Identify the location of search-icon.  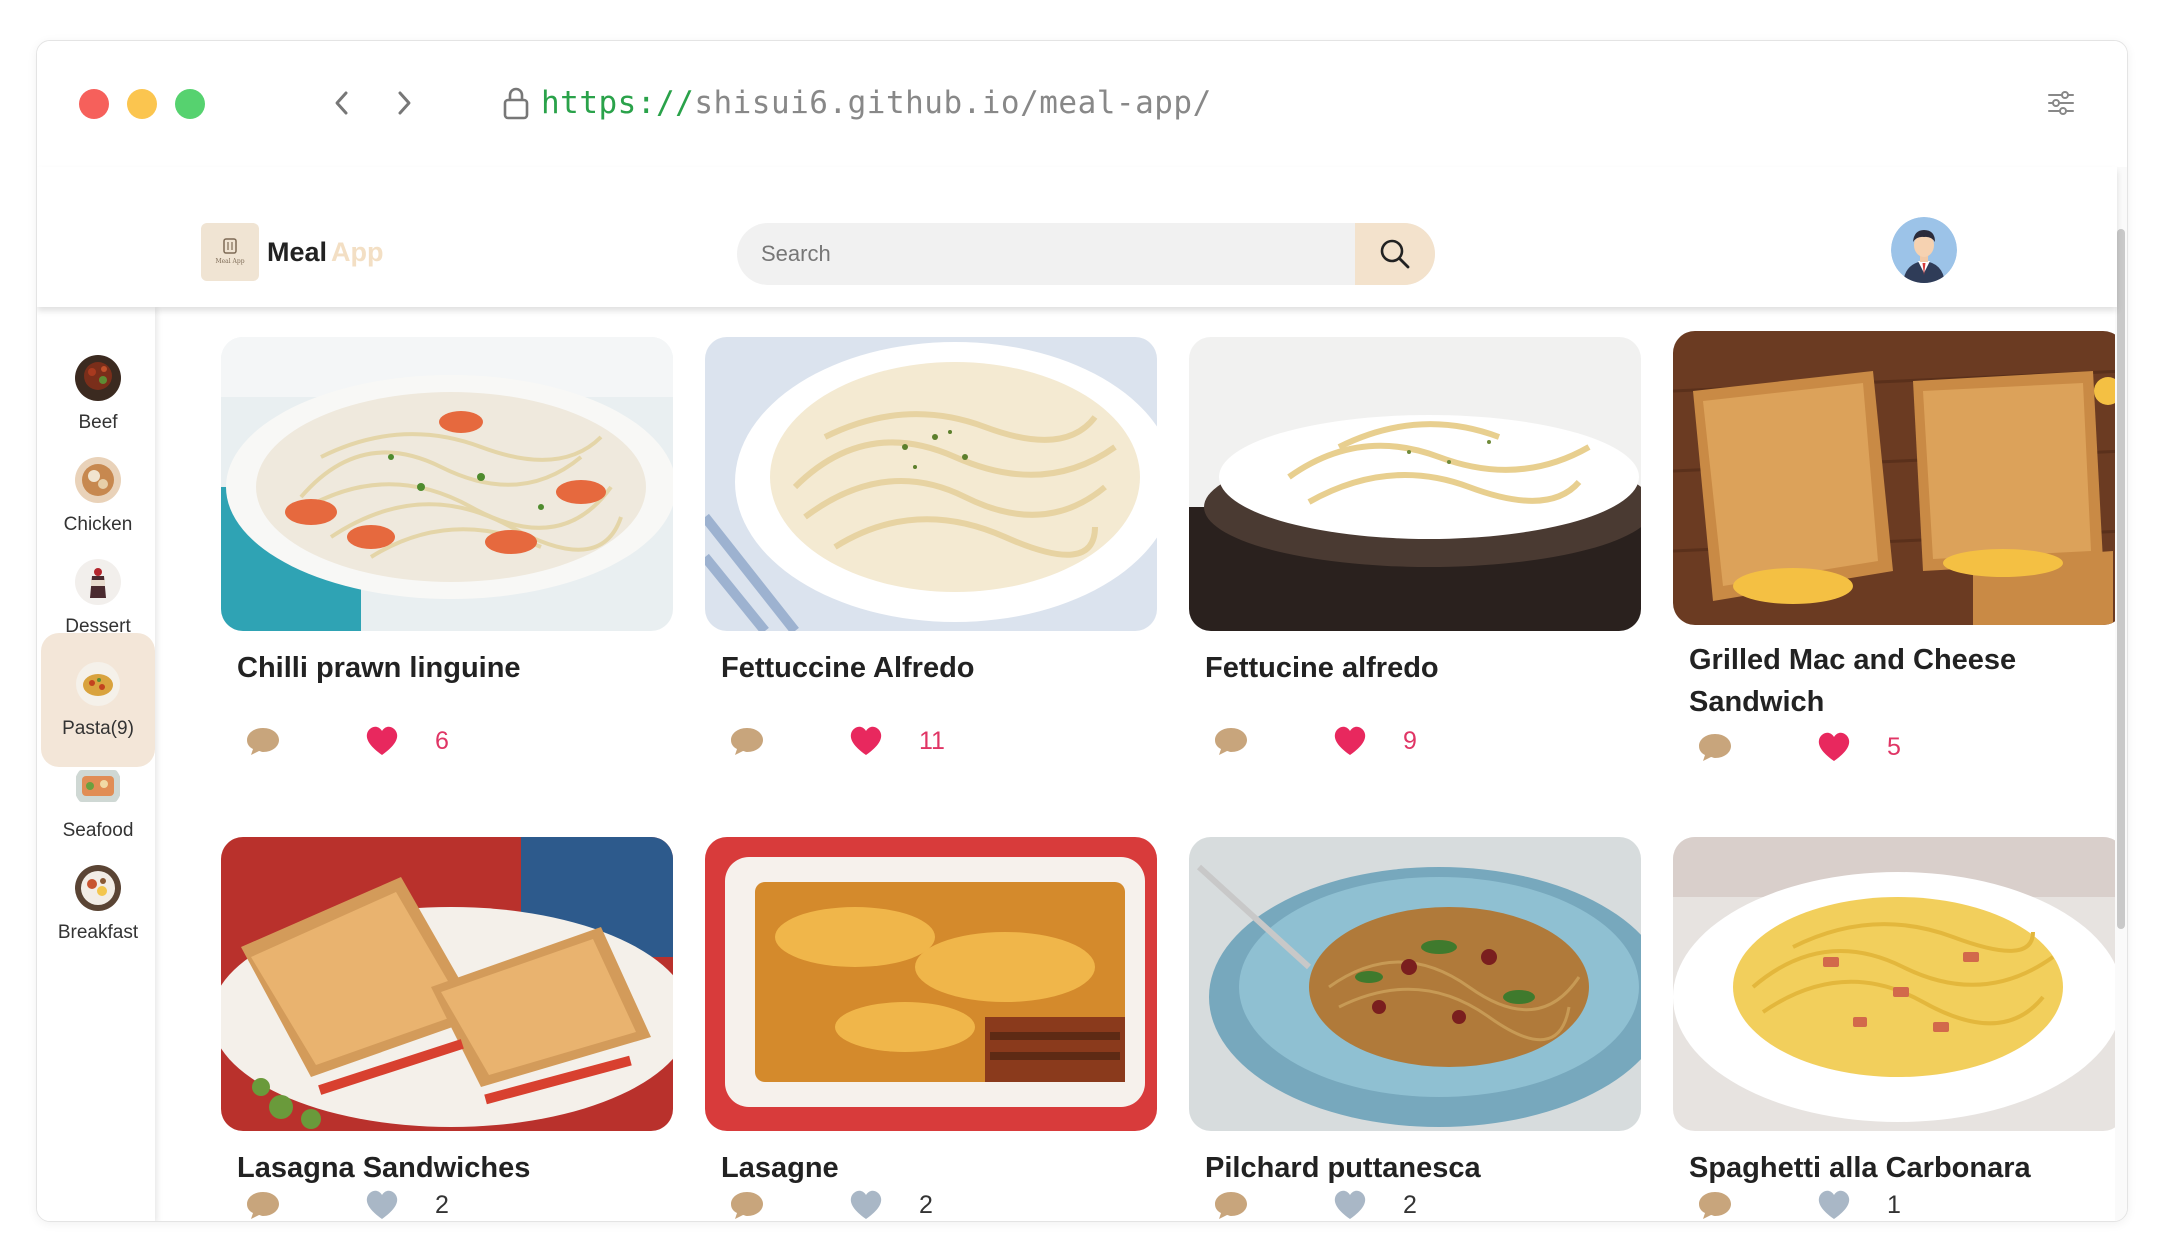
(1395, 254).